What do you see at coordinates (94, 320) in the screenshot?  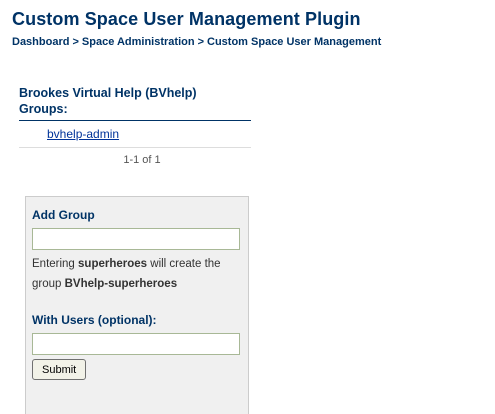 I see `with-users-heading: With Users (optional):` at bounding box center [94, 320].